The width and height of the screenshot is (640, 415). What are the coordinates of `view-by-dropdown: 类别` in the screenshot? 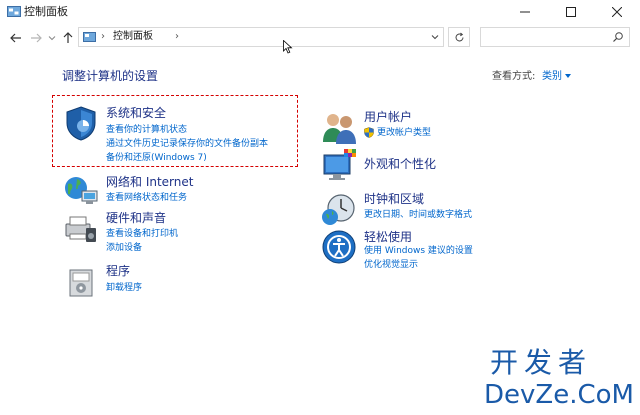 It's located at (552, 76).